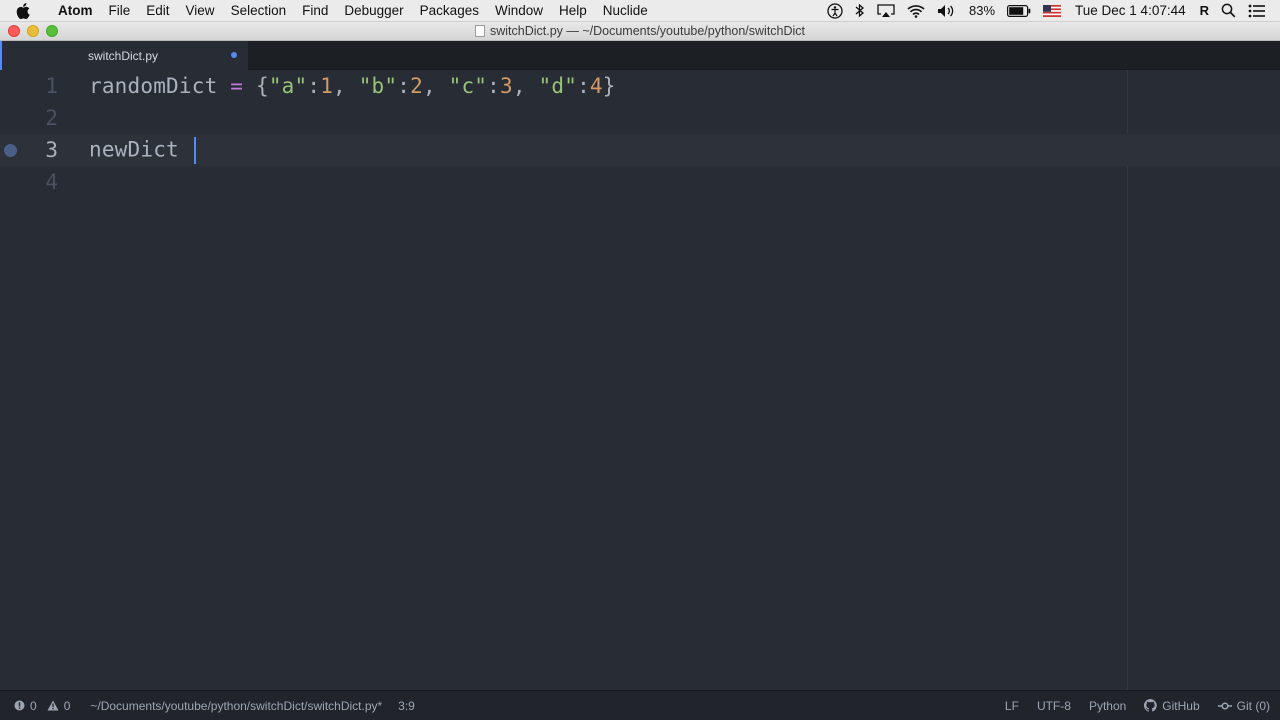 The height and width of the screenshot is (720, 1280). Describe the element at coordinates (33, 705) in the screenshot. I see `error-count: 0` at that location.